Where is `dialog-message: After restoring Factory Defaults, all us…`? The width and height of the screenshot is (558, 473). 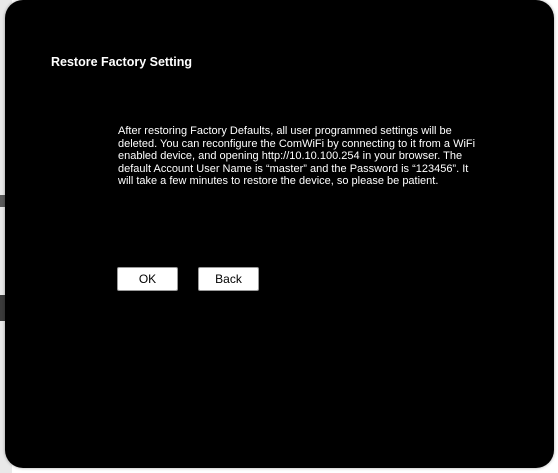
dialog-message: After restoring Factory Defaults, all us… is located at coordinates (297, 156).